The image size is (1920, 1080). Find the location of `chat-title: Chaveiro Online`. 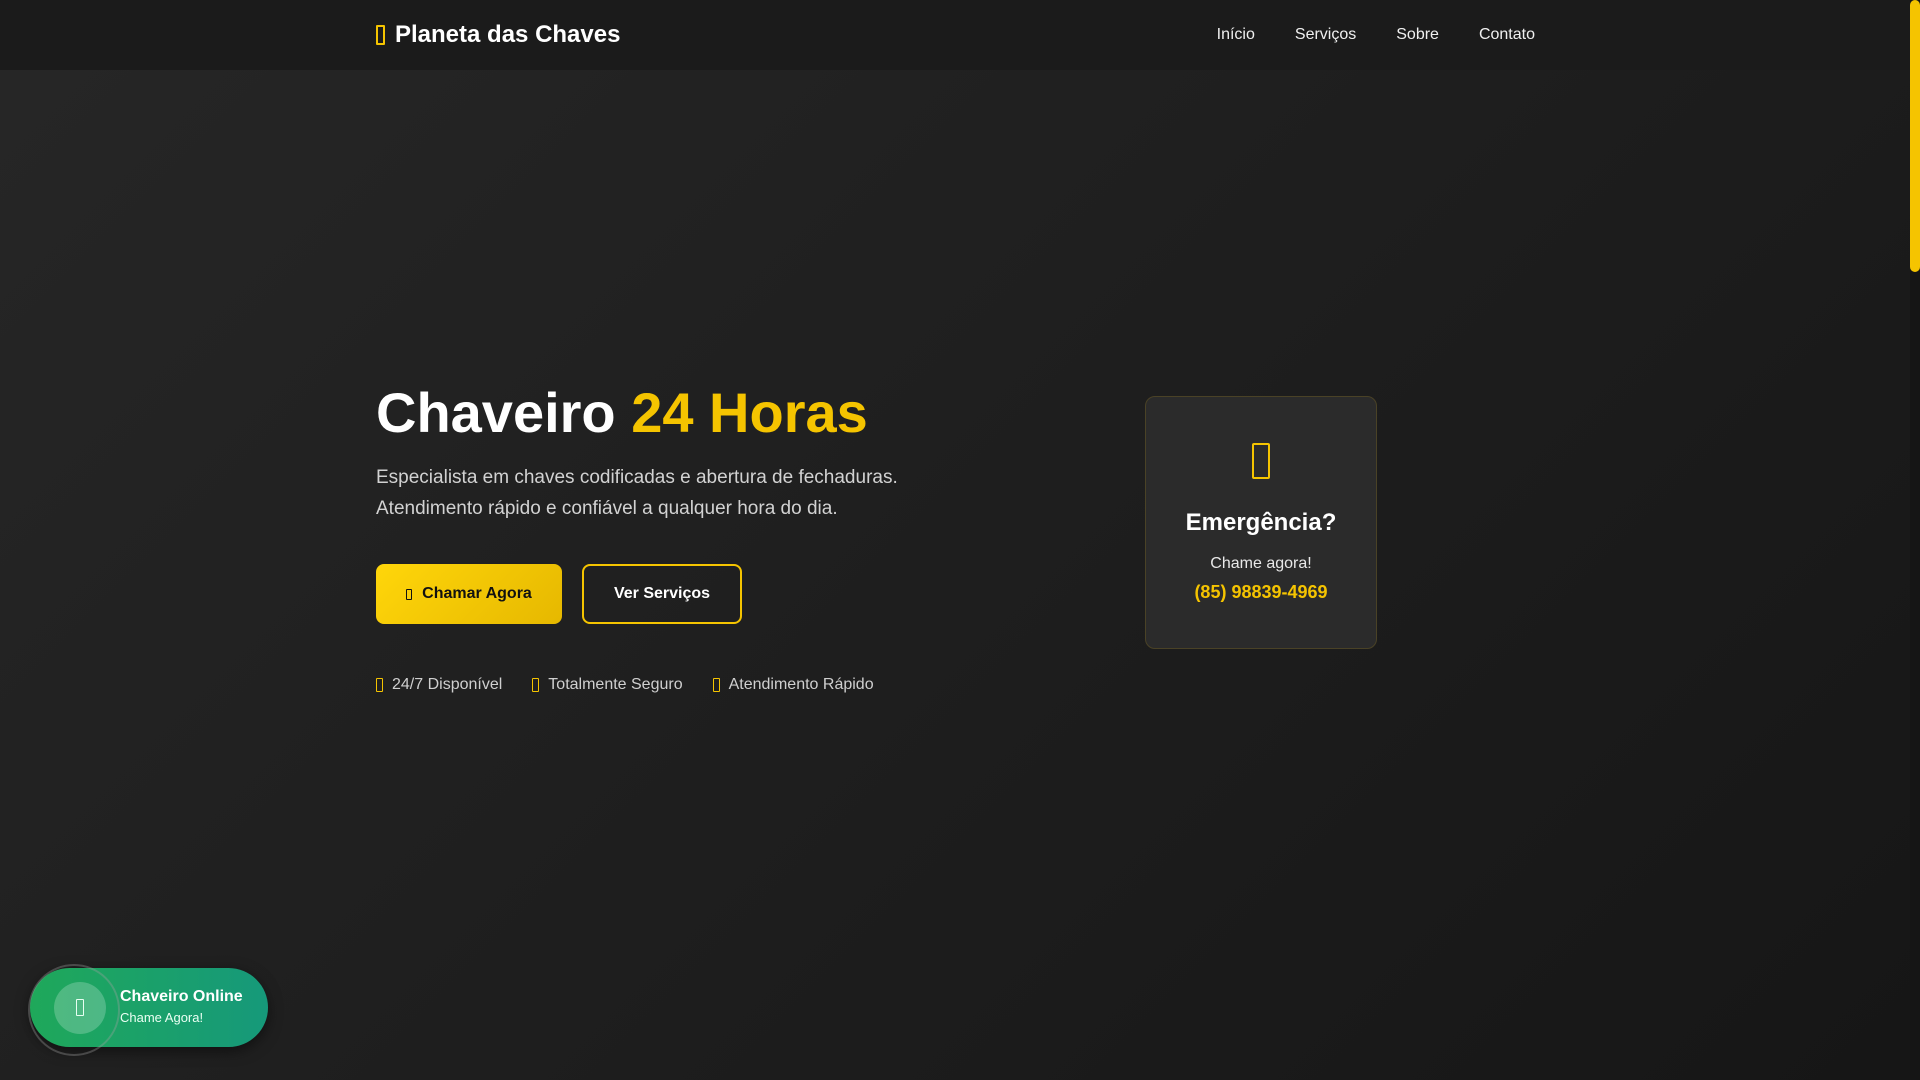

chat-title: Chaveiro Online is located at coordinates (181, 996).